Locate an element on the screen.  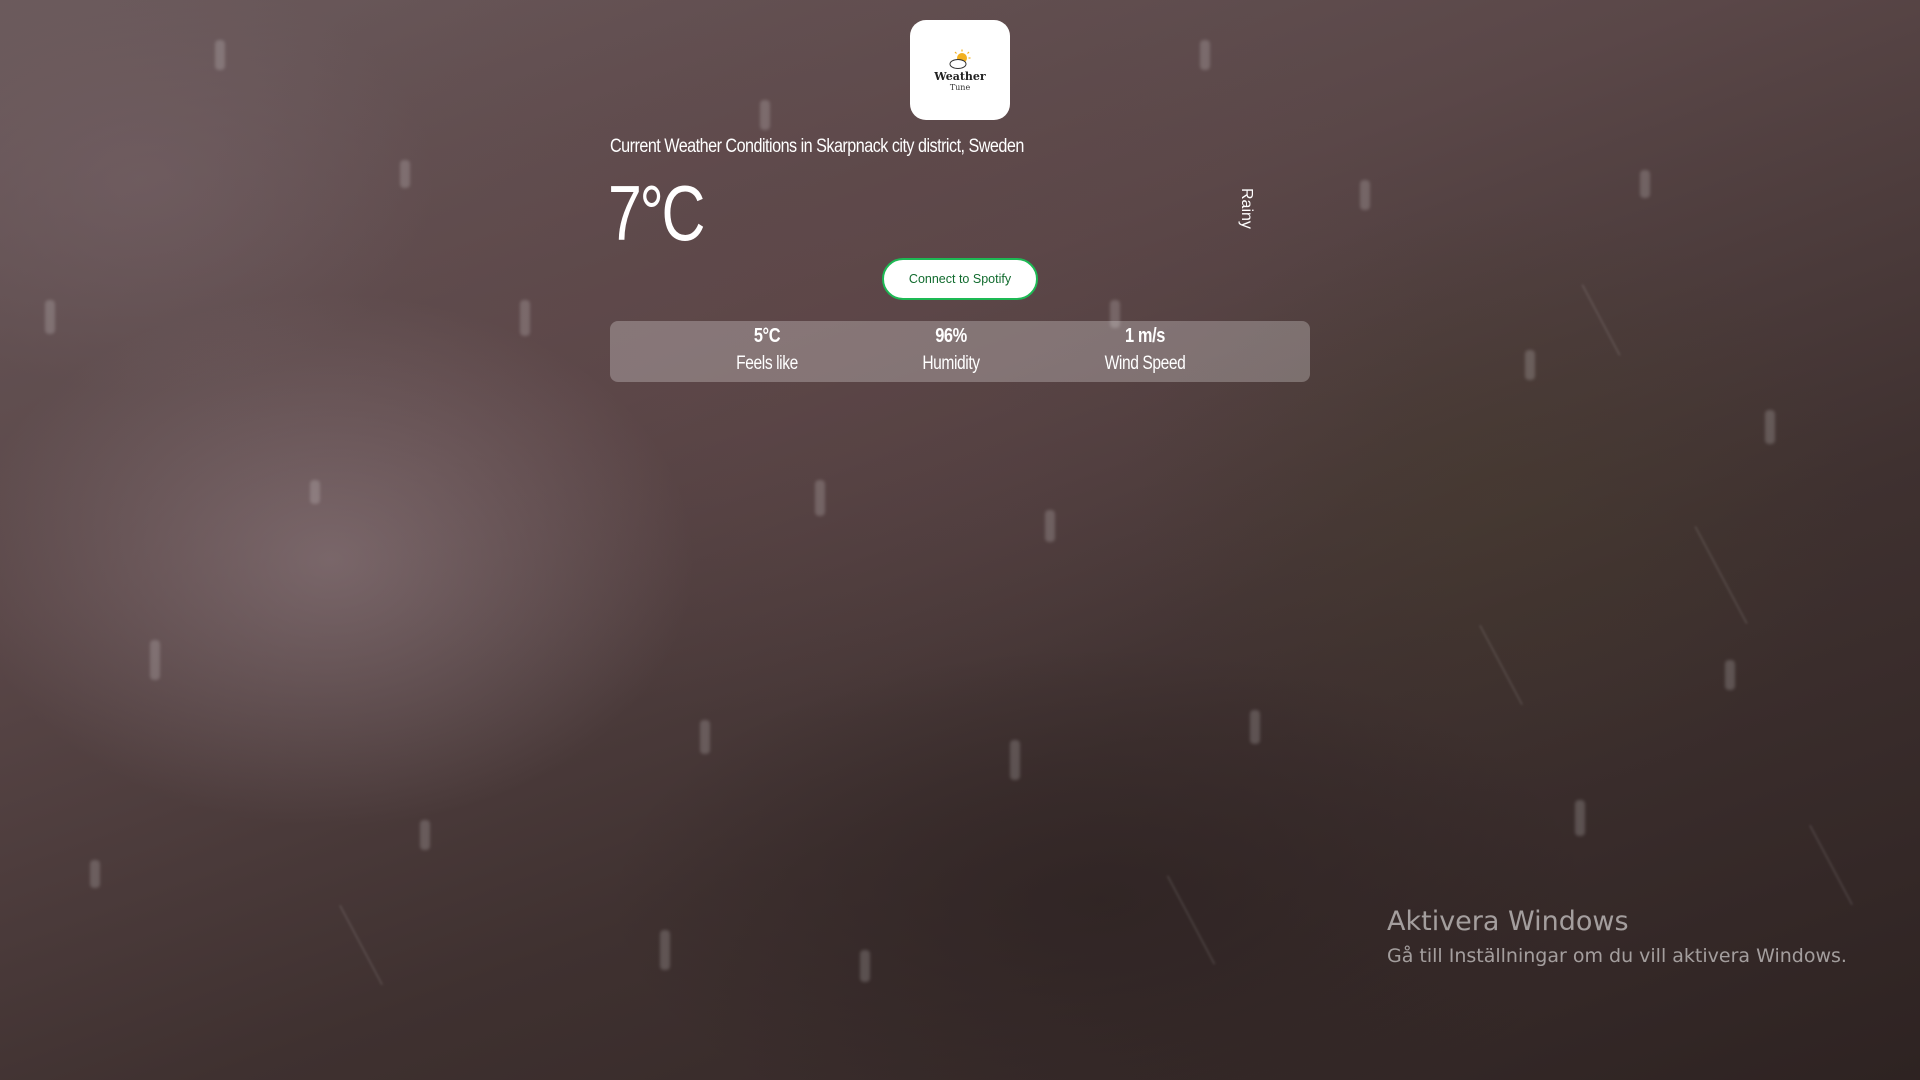
activation-title: Aktivera Windows is located at coordinates (1508, 921).